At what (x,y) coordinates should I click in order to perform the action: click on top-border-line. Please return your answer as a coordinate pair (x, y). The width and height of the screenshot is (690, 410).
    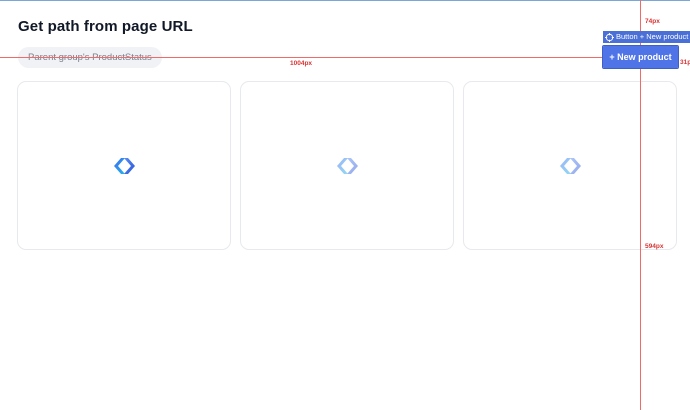
    Looking at the image, I should click on (345, 0).